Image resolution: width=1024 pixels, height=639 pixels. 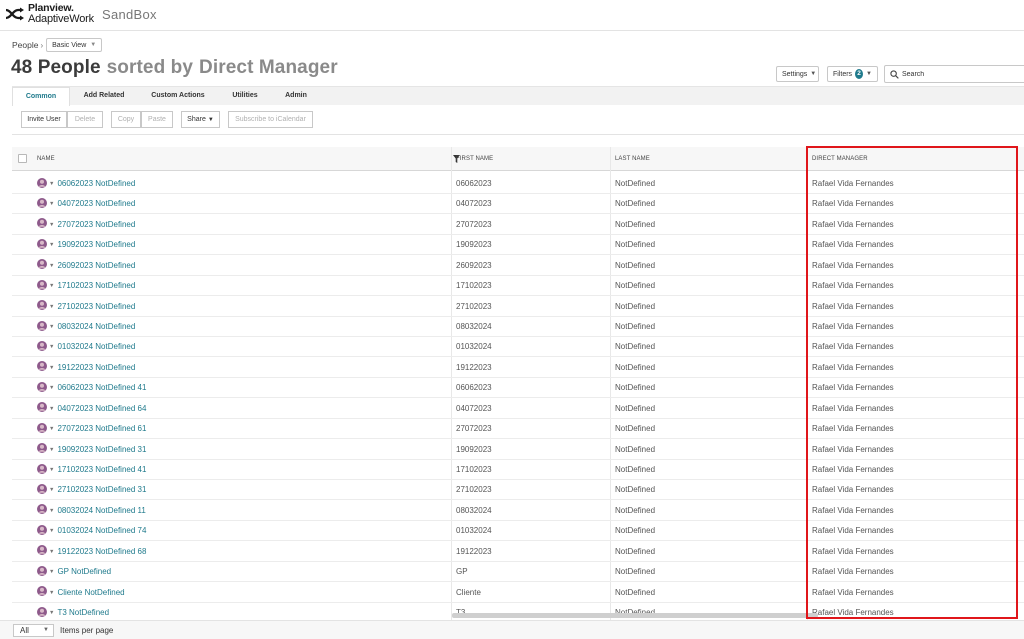 I want to click on tab-add-related: Add Related, so click(x=104, y=96).